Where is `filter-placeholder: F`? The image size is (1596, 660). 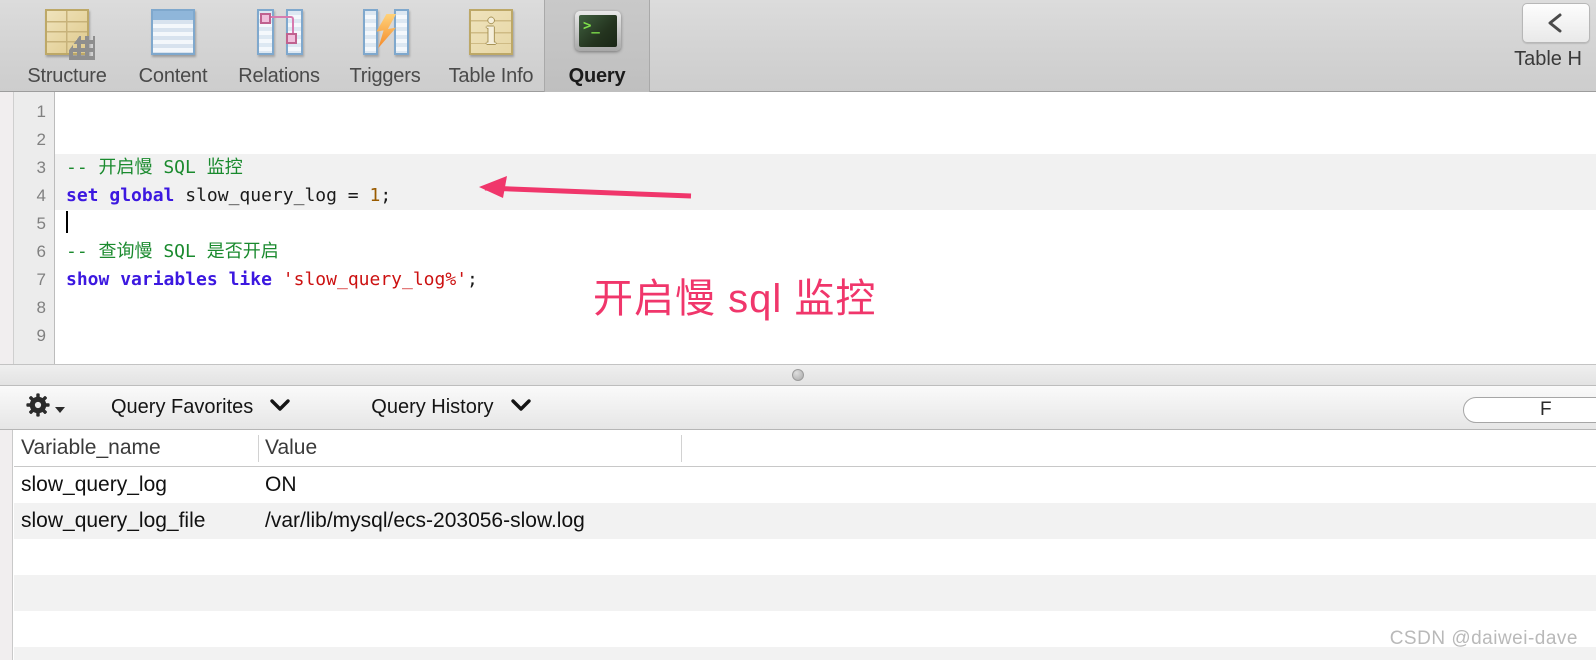 filter-placeholder: F is located at coordinates (1546, 409).